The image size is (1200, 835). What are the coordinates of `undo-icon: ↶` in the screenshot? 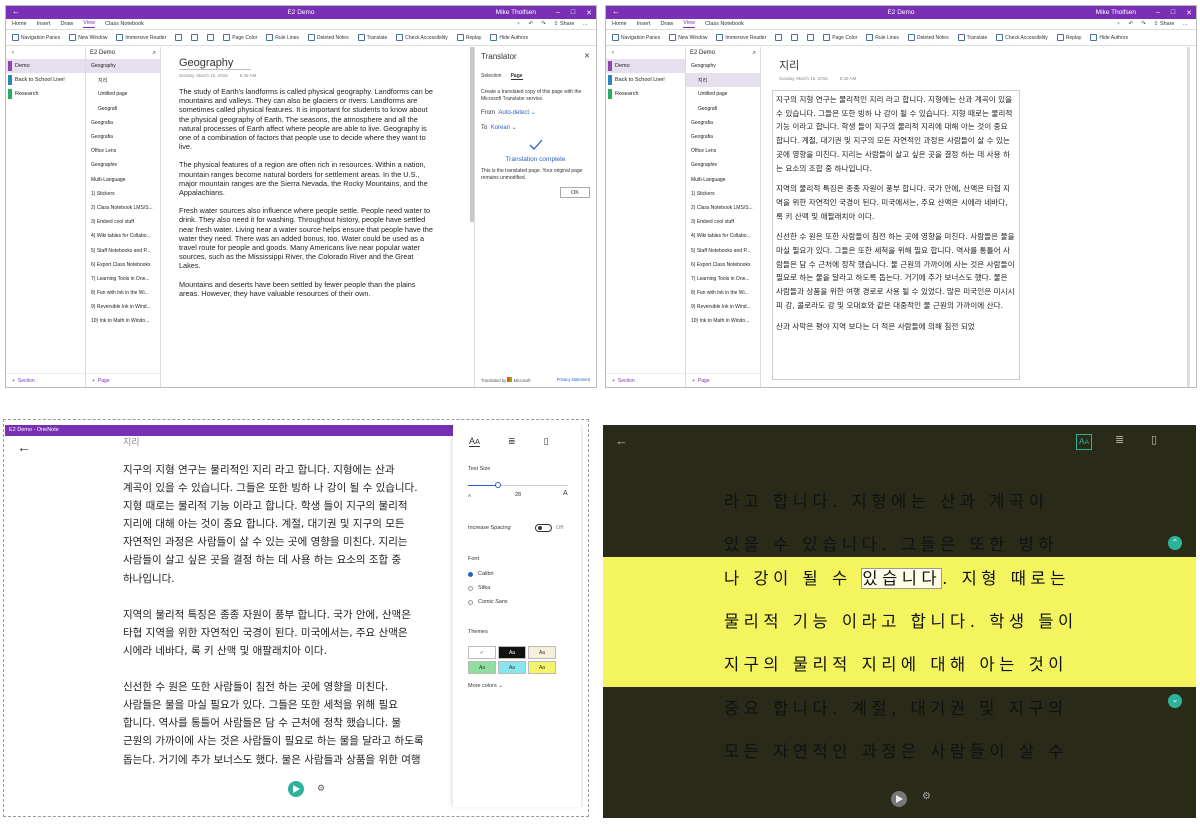 It's located at (1130, 24).